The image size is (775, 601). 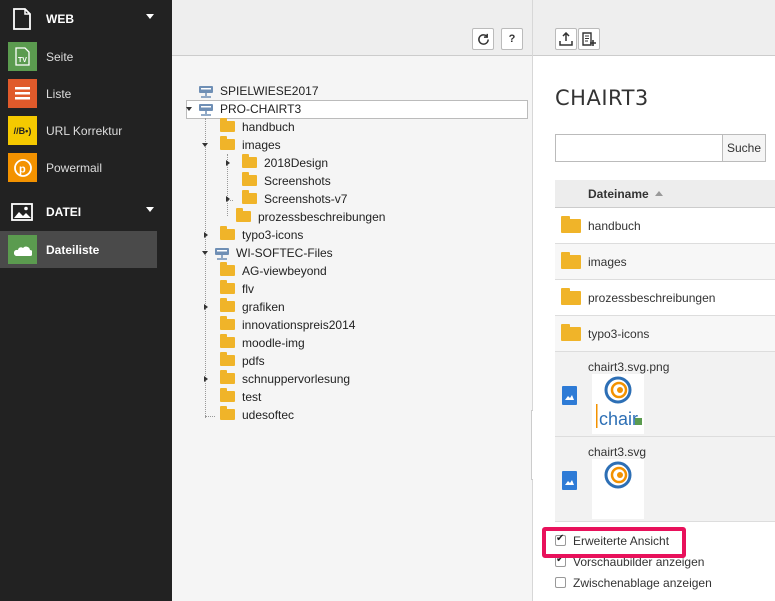 What do you see at coordinates (665, 334) in the screenshot?
I see `table-row-folder: typo3-icons` at bounding box center [665, 334].